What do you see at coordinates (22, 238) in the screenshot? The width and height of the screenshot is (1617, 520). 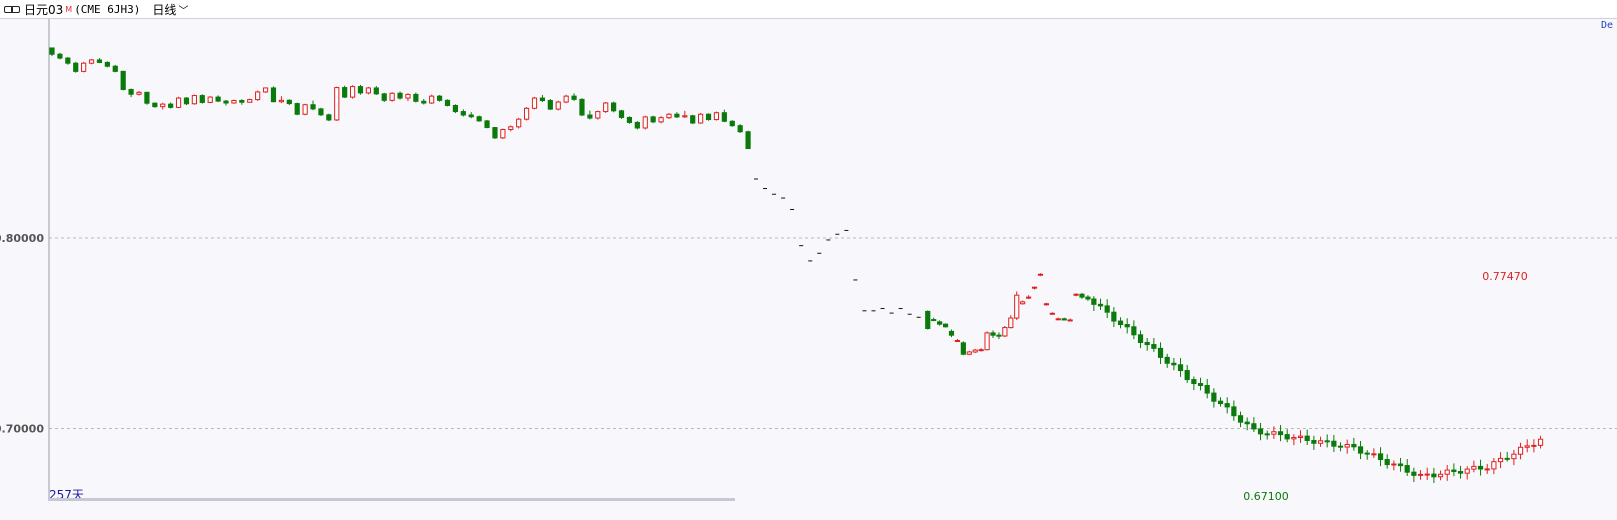 I see `y-tick-label: 0.80000` at bounding box center [22, 238].